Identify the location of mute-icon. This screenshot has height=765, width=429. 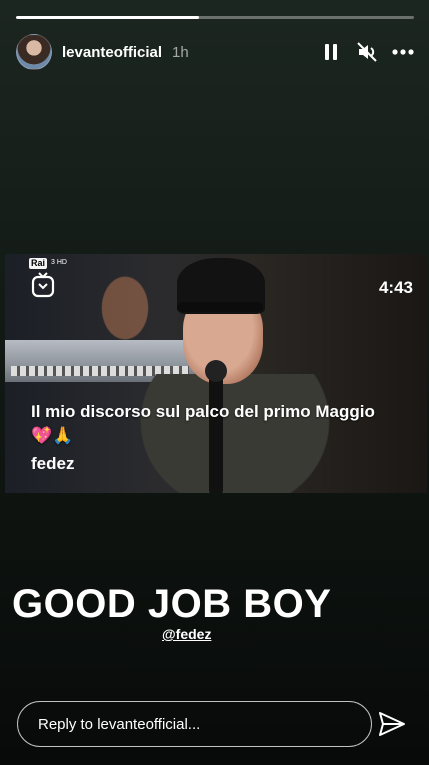
(367, 52).